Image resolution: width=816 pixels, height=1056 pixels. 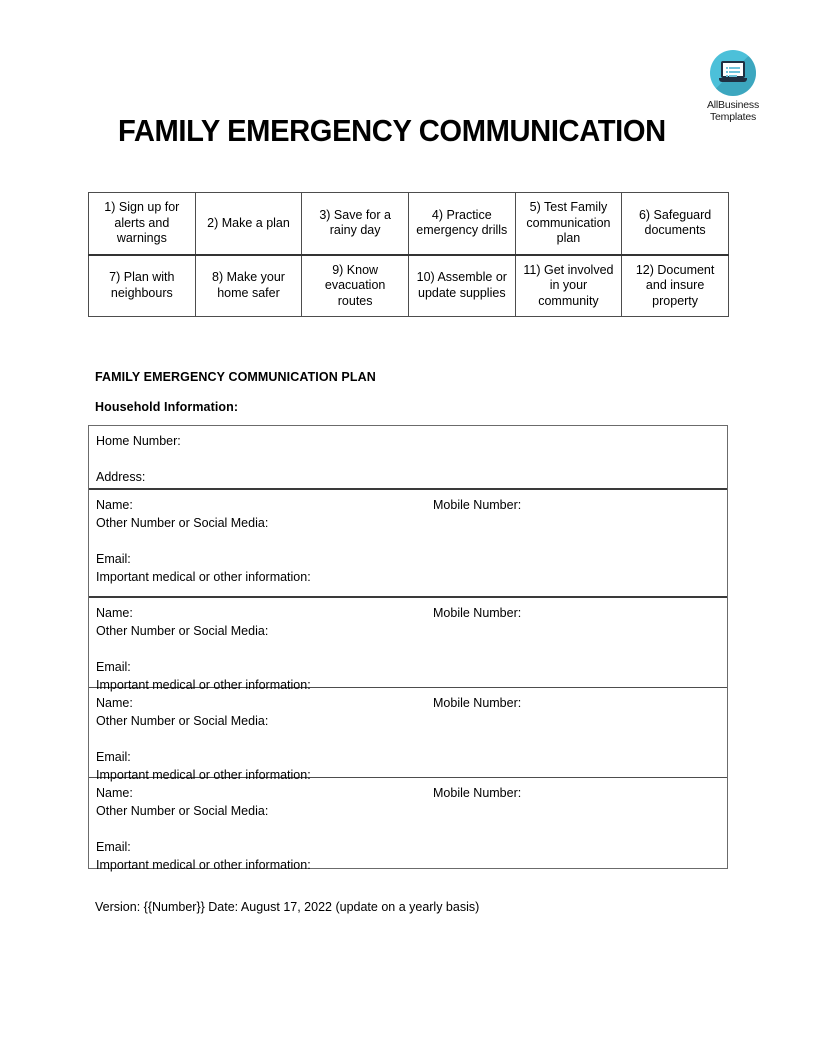 I want to click on step-cell-9: 9) Know evacuation routes, so click(x=355, y=285).